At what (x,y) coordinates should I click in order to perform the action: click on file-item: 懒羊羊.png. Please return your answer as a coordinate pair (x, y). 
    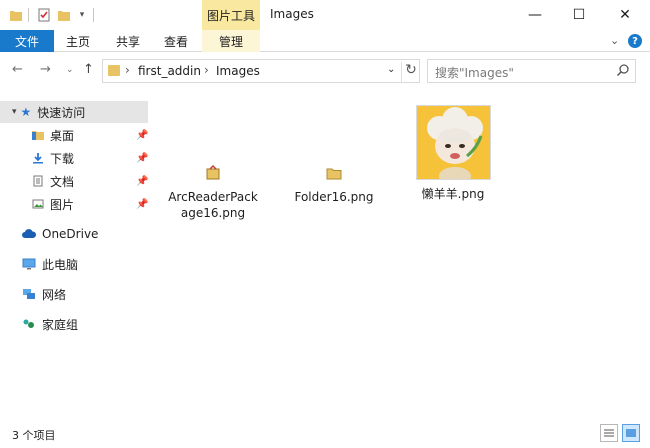
    Looking at the image, I should click on (453, 153).